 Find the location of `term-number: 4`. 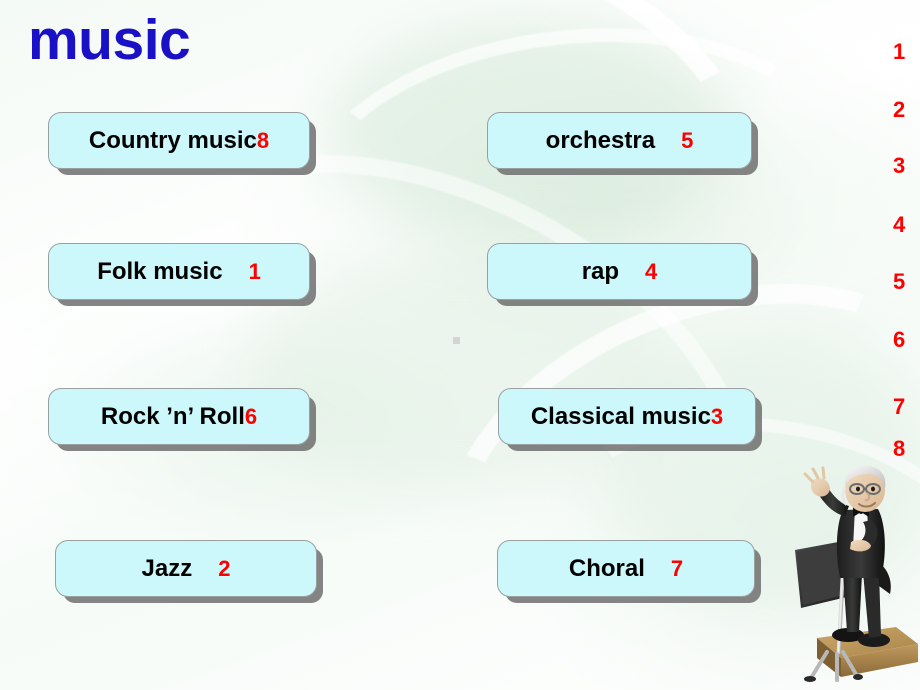

term-number: 4 is located at coordinates (651, 271).